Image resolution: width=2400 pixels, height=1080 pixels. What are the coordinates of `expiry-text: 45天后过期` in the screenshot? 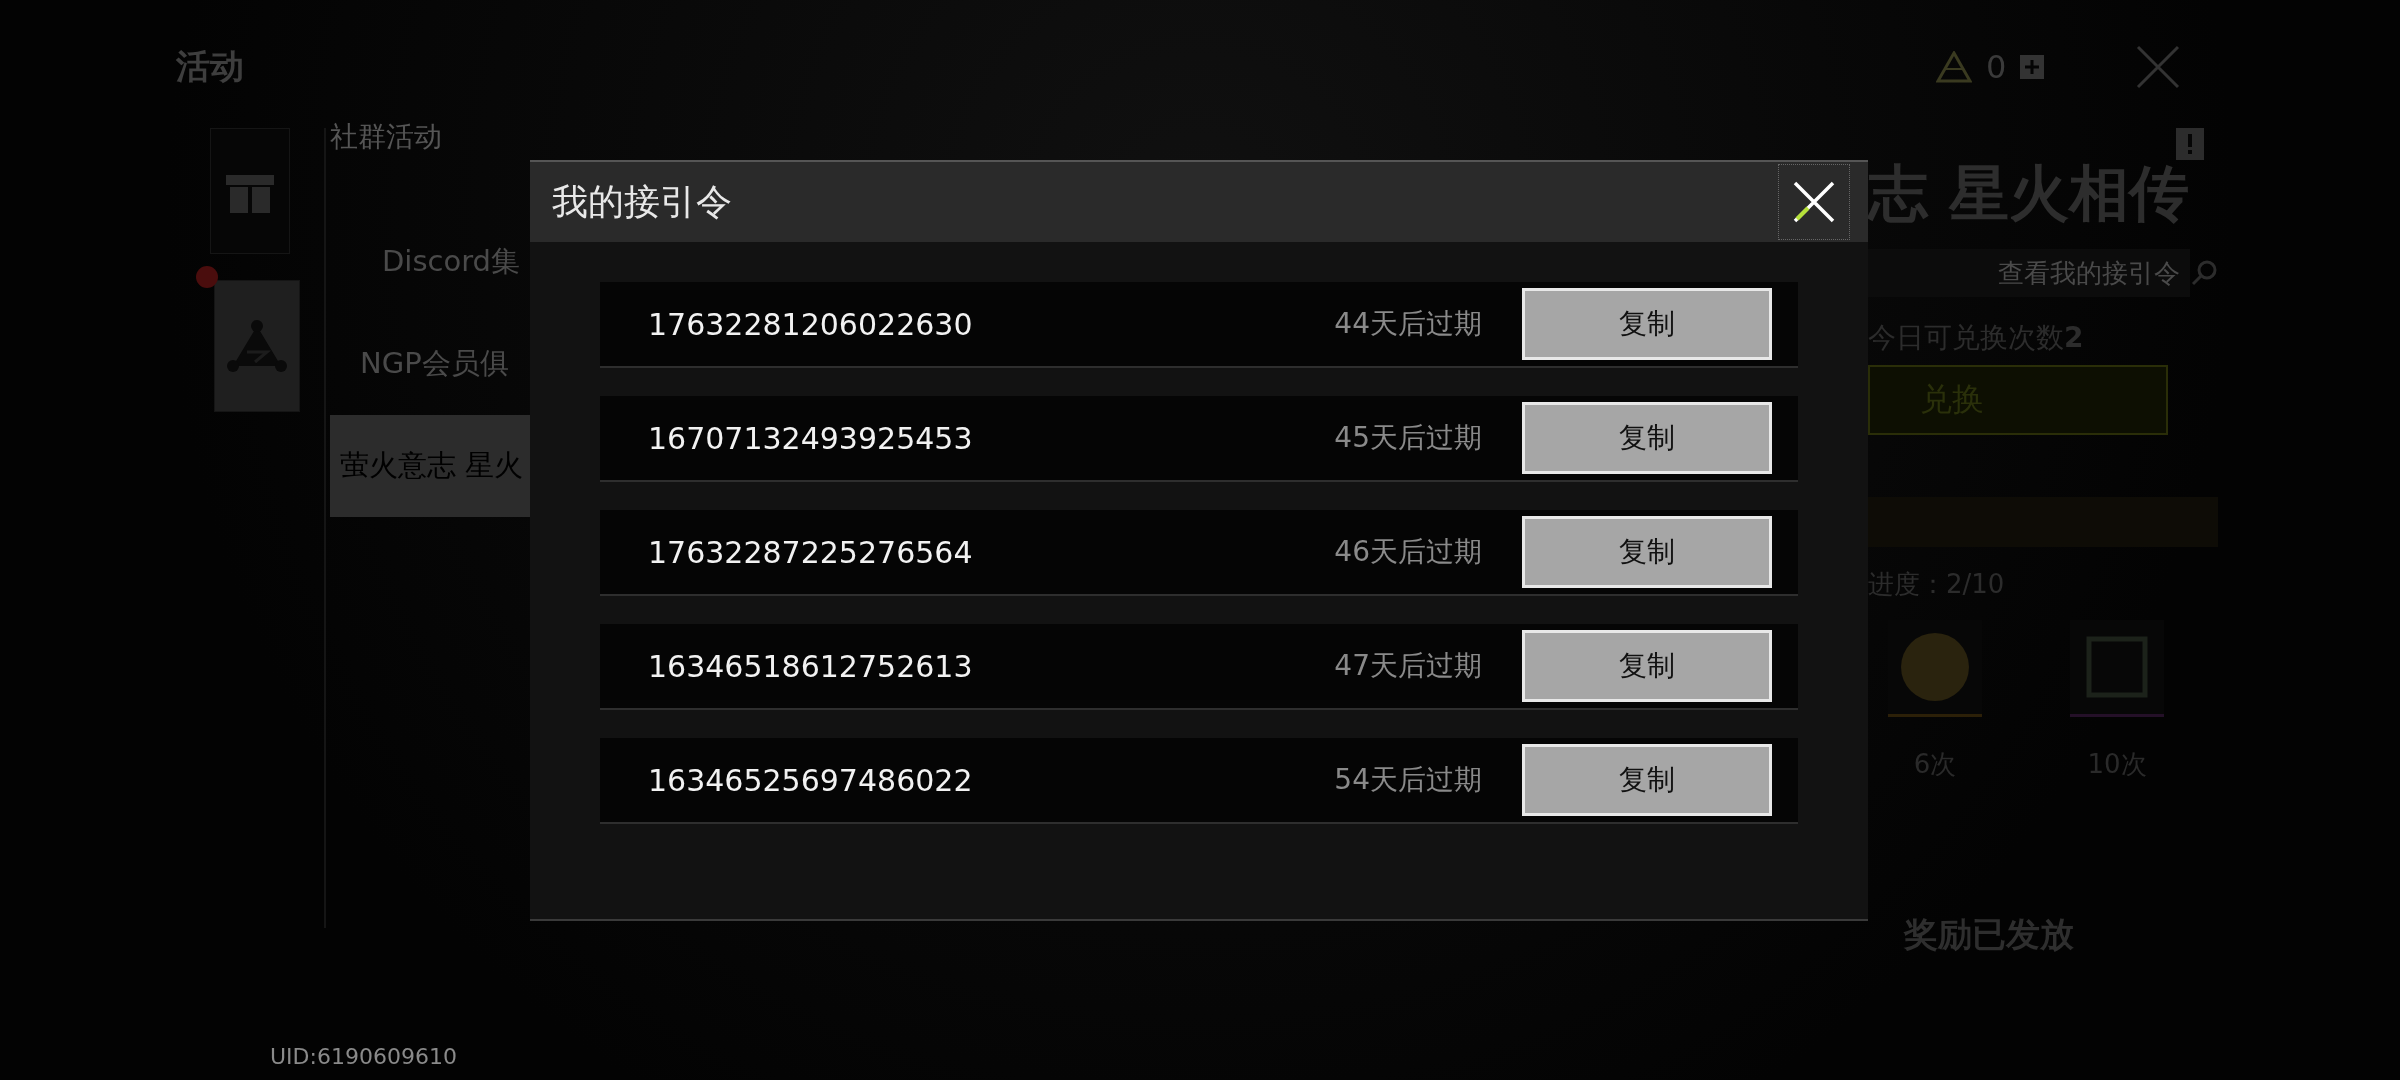 It's located at (1408, 438).